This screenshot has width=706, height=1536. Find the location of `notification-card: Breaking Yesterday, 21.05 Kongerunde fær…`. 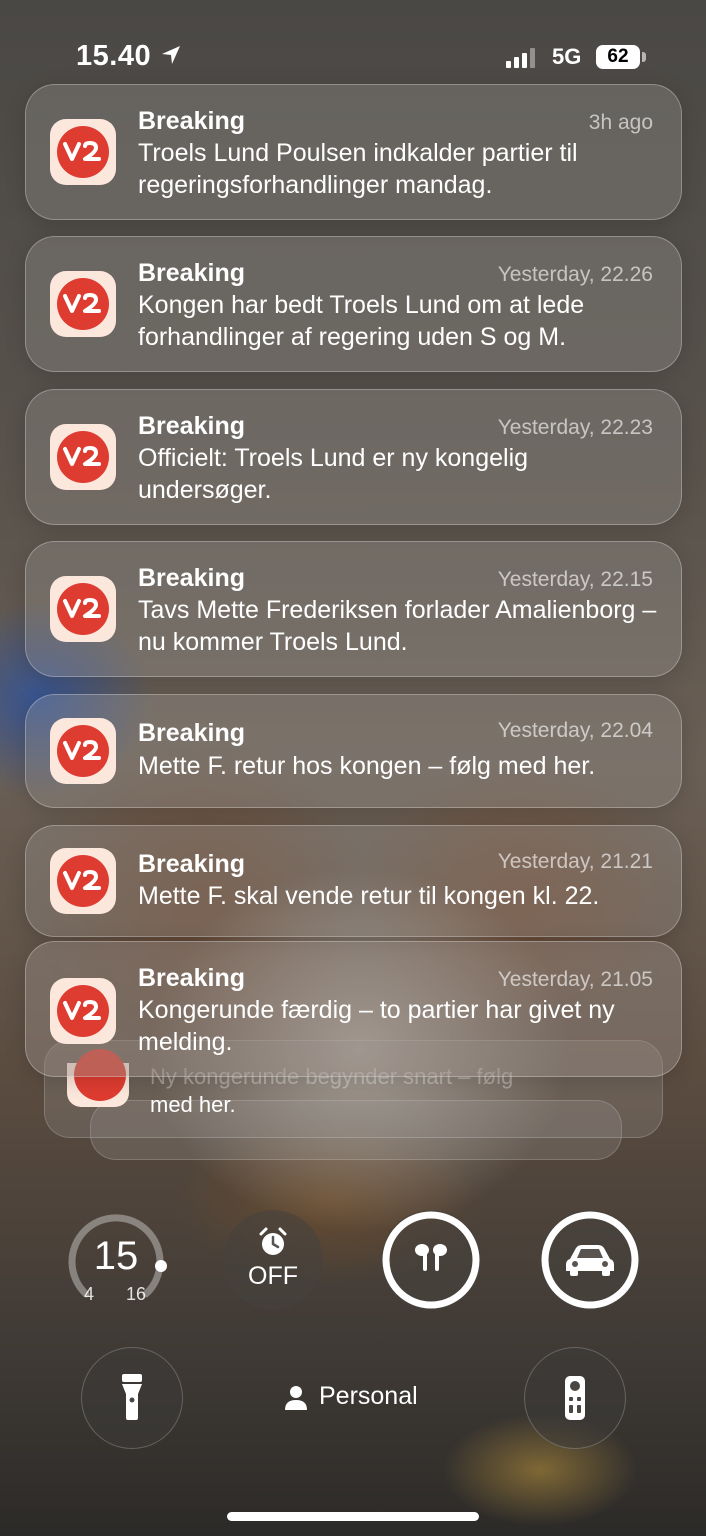

notification-card: Breaking Yesterday, 21.05 Kongerunde fær… is located at coordinates (353, 1009).